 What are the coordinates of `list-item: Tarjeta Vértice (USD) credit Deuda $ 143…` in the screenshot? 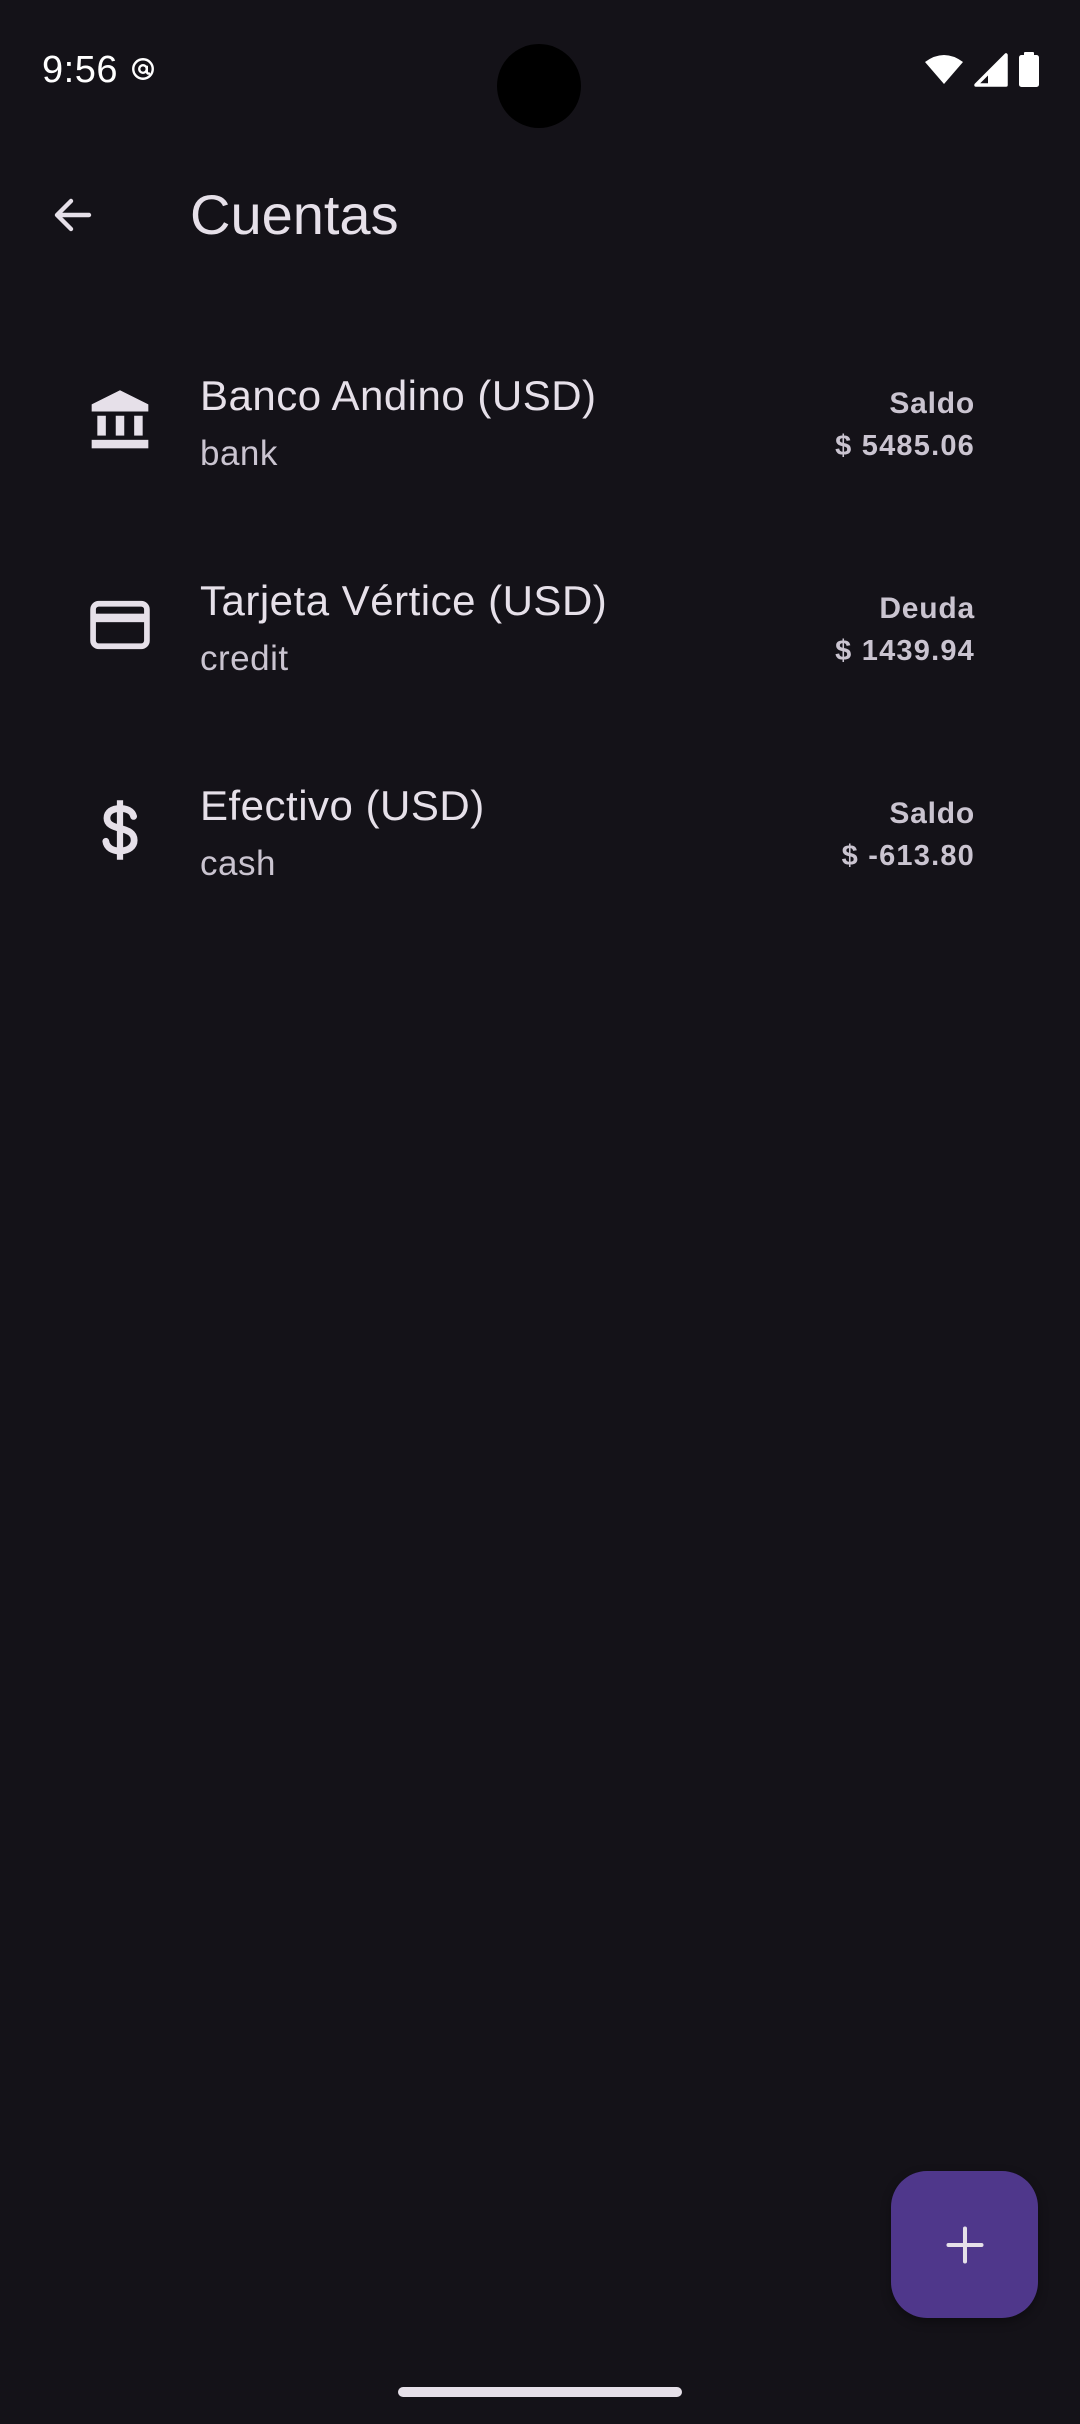 It's located at (540, 627).